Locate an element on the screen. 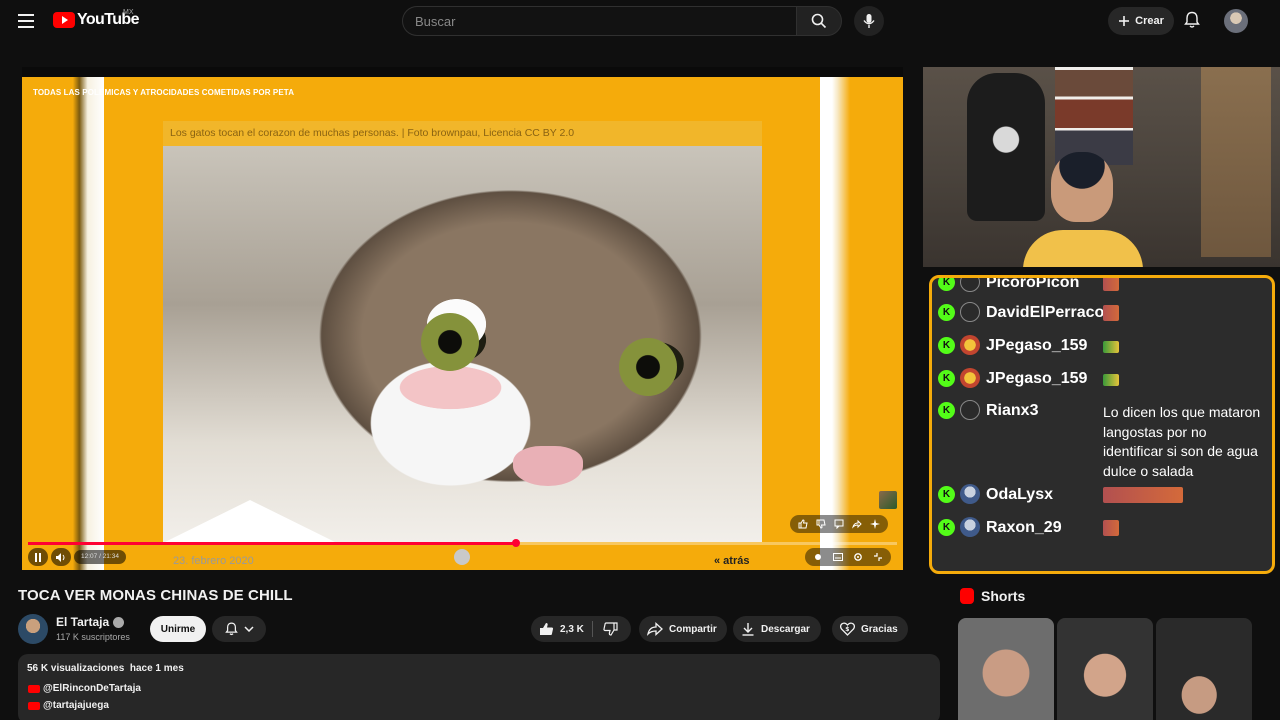  comment-icon is located at coordinates (839, 524).